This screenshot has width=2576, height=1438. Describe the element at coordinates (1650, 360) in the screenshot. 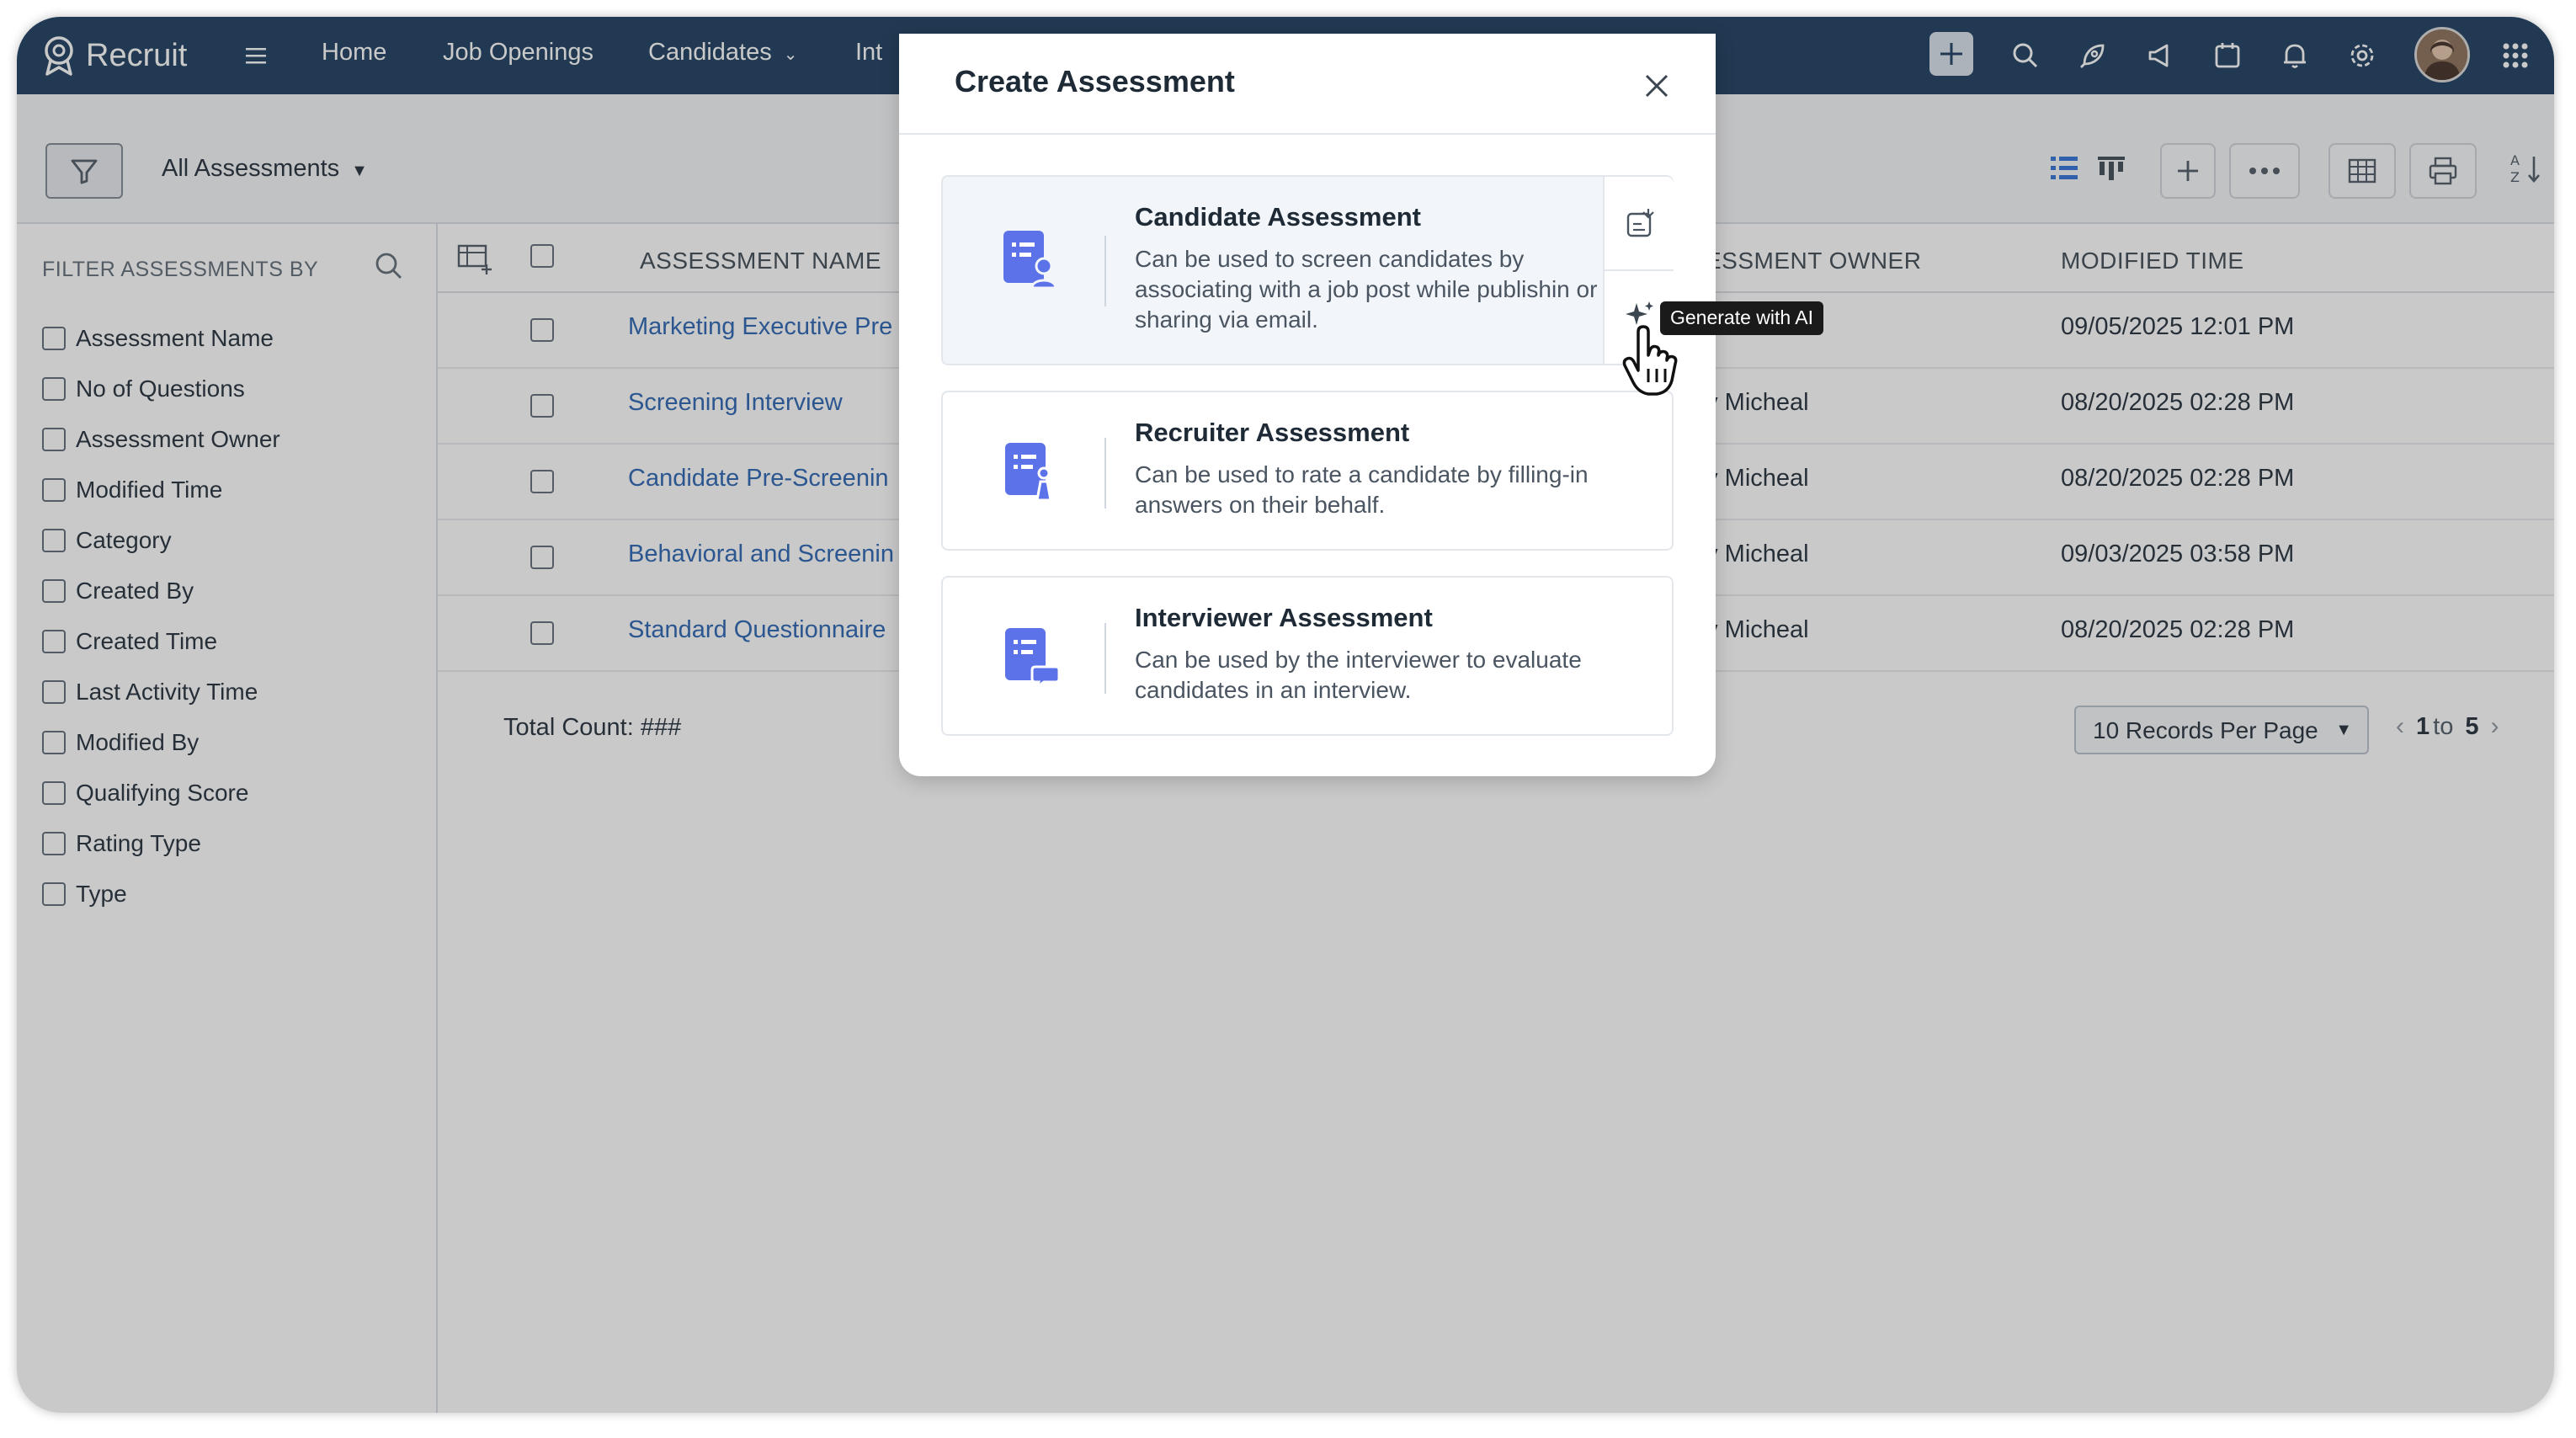

I see `hand-pointer-cursor-icon` at that location.